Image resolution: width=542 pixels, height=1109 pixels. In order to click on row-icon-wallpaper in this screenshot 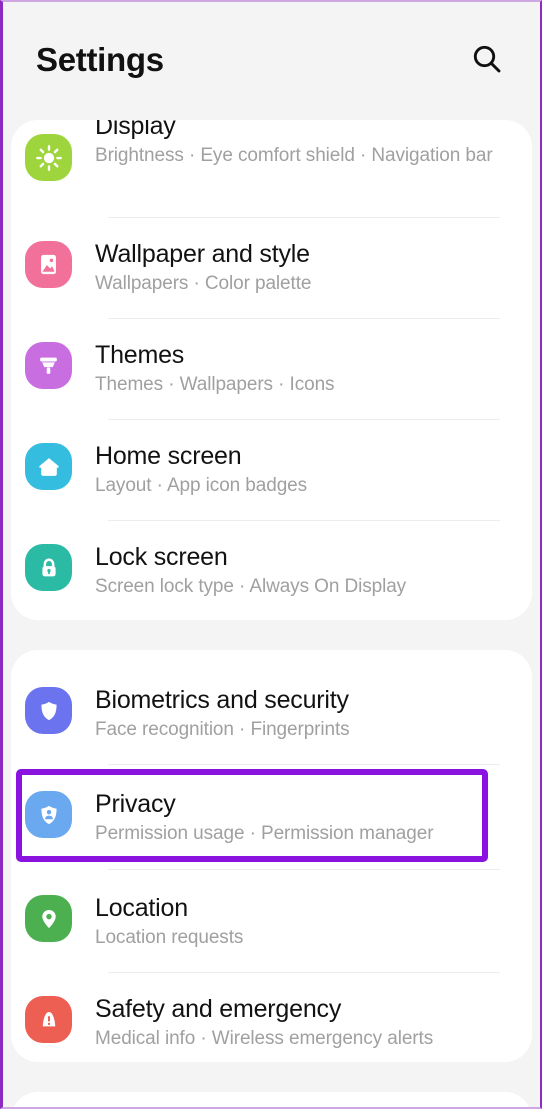, I will do `click(48, 264)`.